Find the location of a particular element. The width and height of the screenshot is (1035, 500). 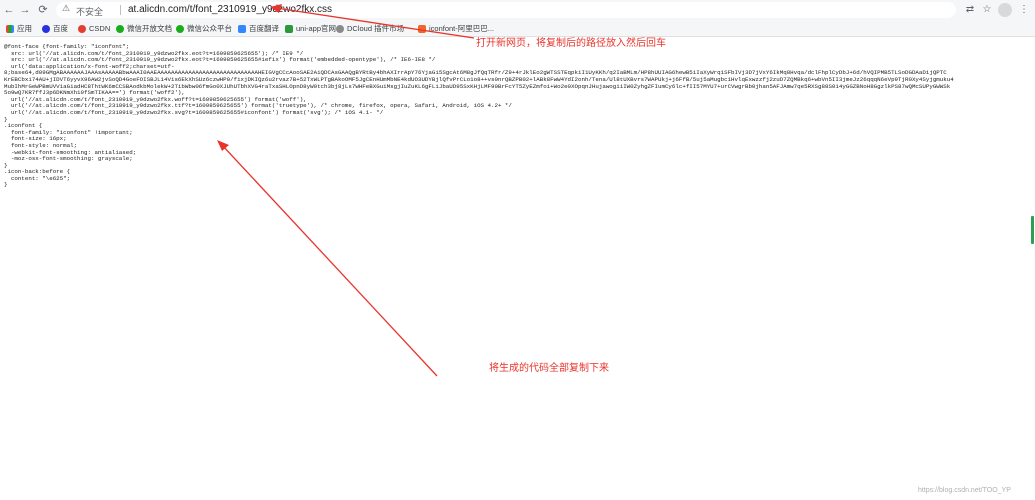

arrow-to-code is located at coordinates (329, 260).